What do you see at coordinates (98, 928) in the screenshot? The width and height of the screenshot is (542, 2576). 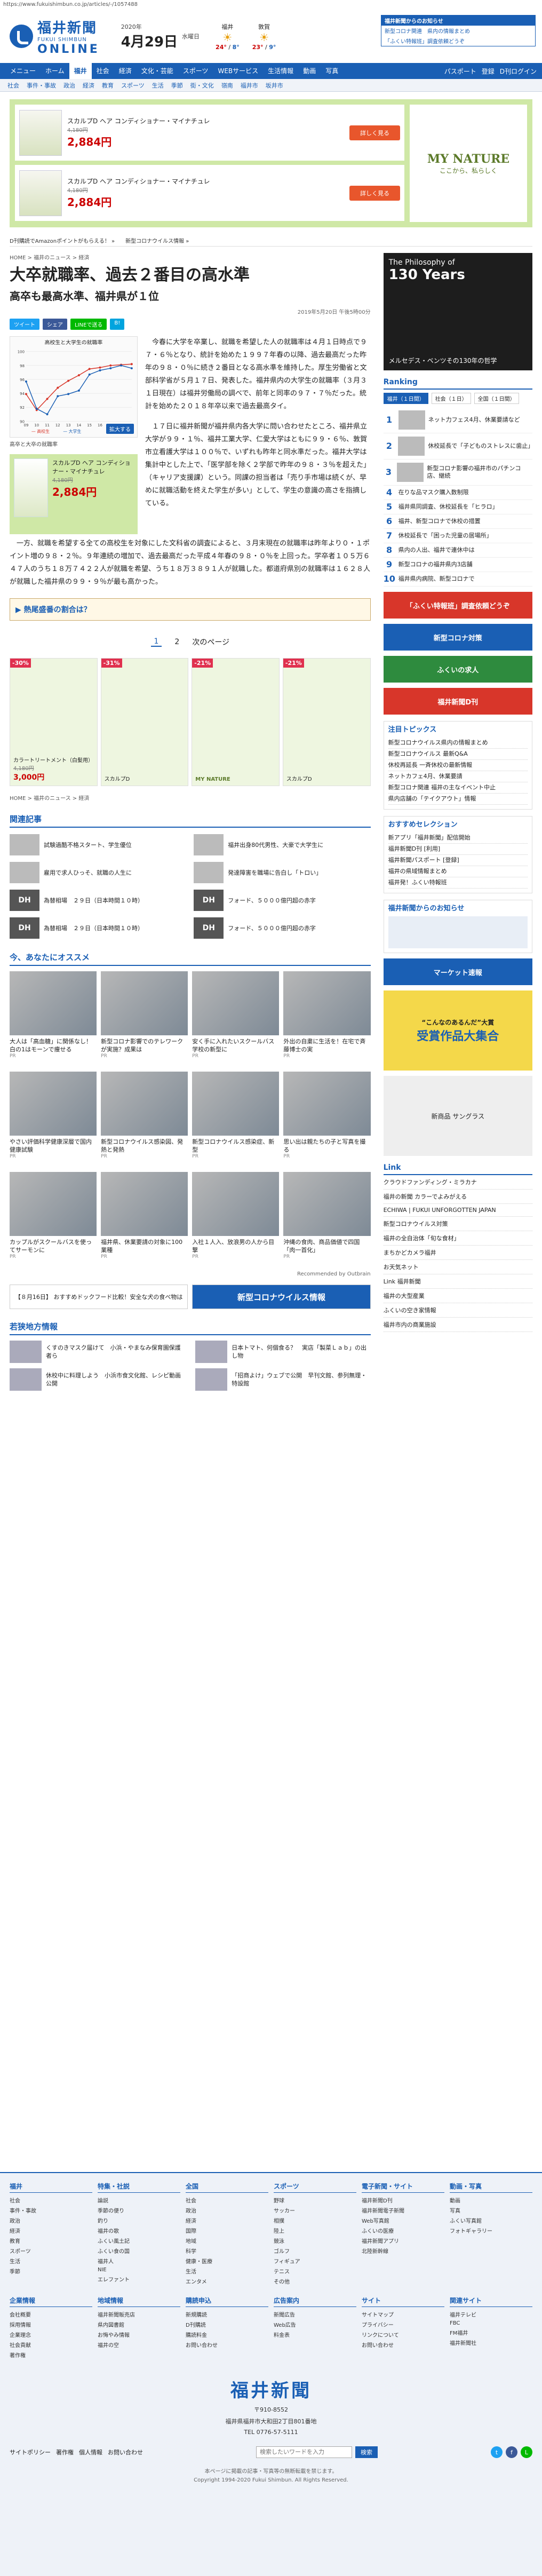 I see `related-item: DH 為替相場 ２９日（日本時間１０時）` at bounding box center [98, 928].